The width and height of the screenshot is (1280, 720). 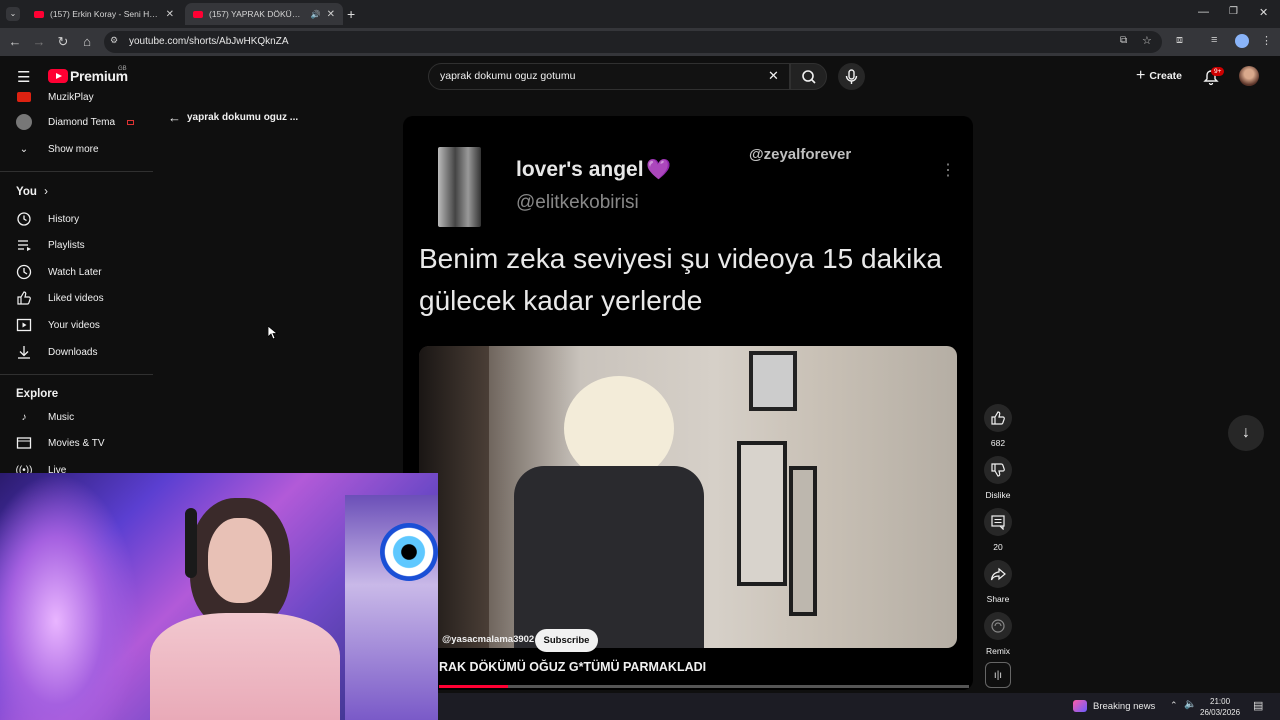 What do you see at coordinates (1190, 704) in the screenshot?
I see `volume-icon: 🔈` at bounding box center [1190, 704].